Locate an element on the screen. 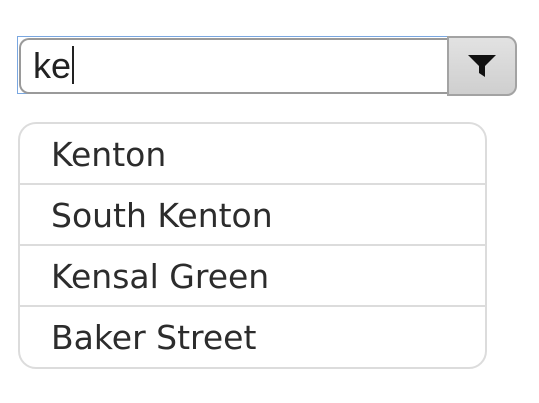  list-item: Kenton is located at coordinates (252, 154).